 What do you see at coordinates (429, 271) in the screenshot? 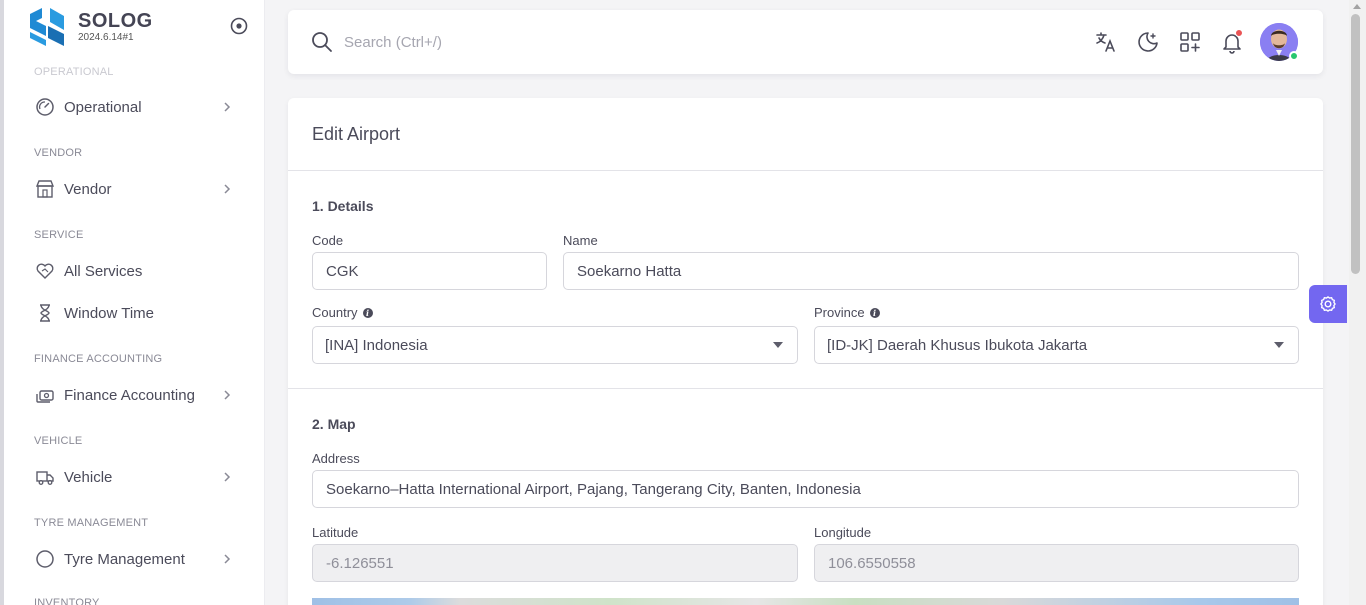
I see `code-field: CGK` at bounding box center [429, 271].